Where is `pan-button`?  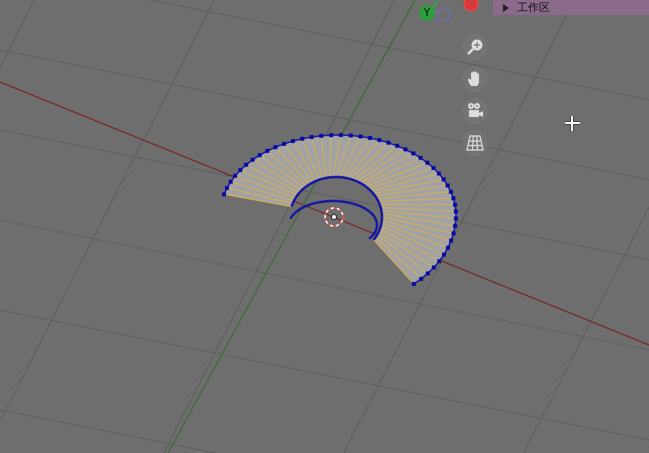 pan-button is located at coordinates (475, 79).